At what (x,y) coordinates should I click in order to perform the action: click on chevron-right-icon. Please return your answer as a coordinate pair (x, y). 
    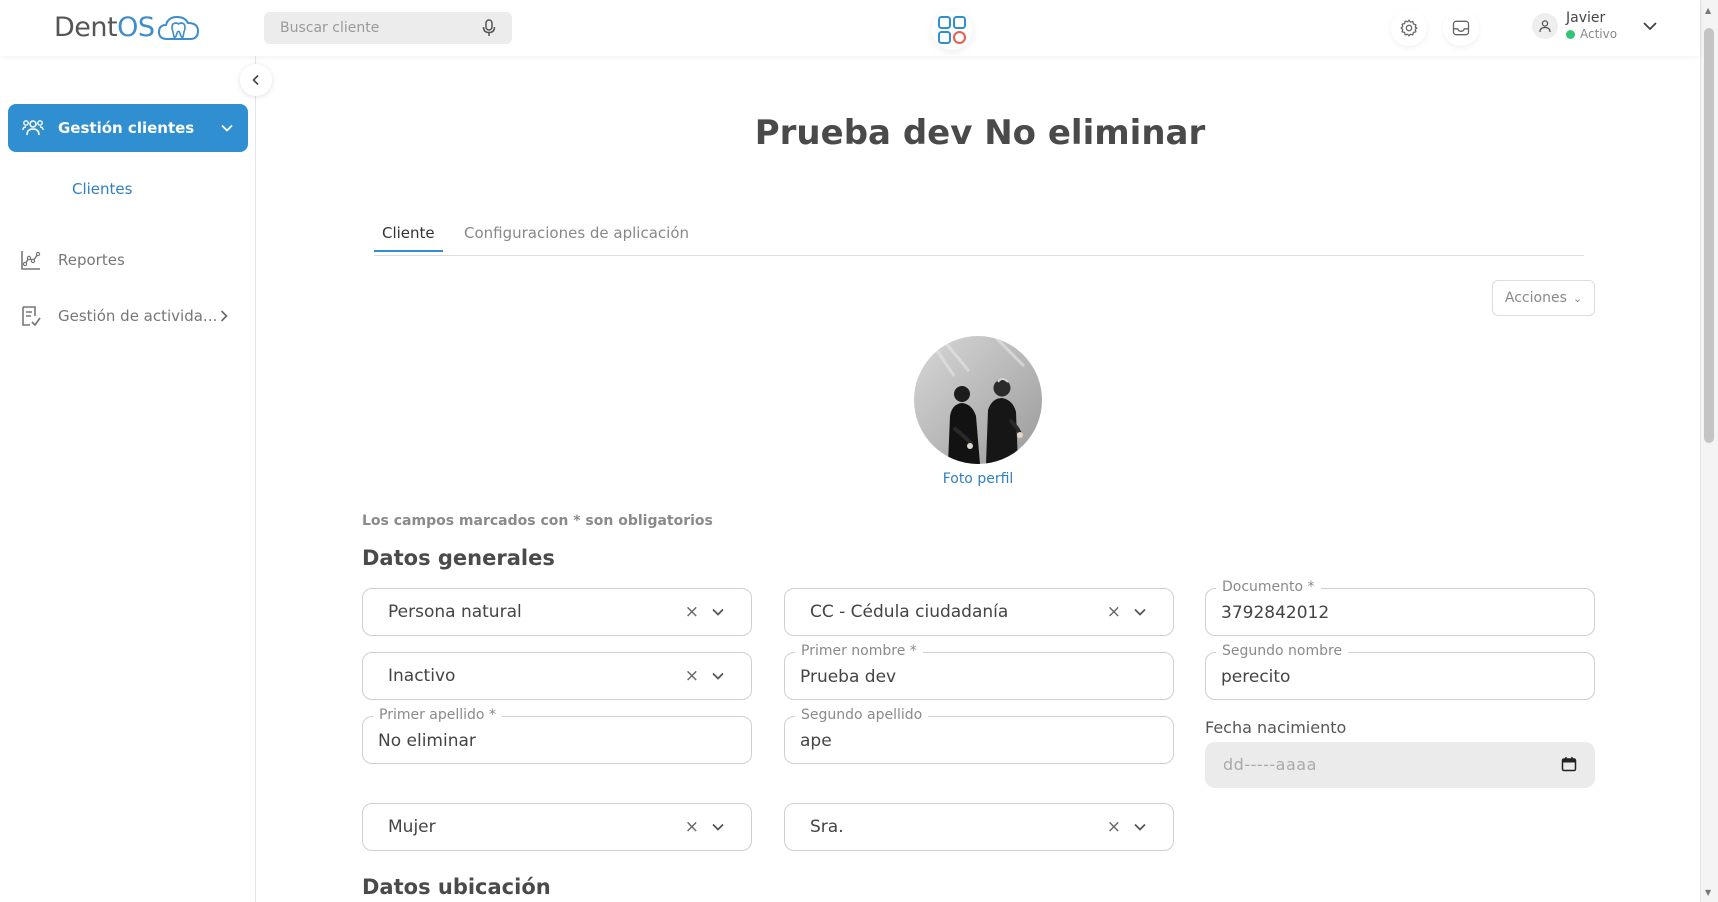
    Looking at the image, I should click on (224, 316).